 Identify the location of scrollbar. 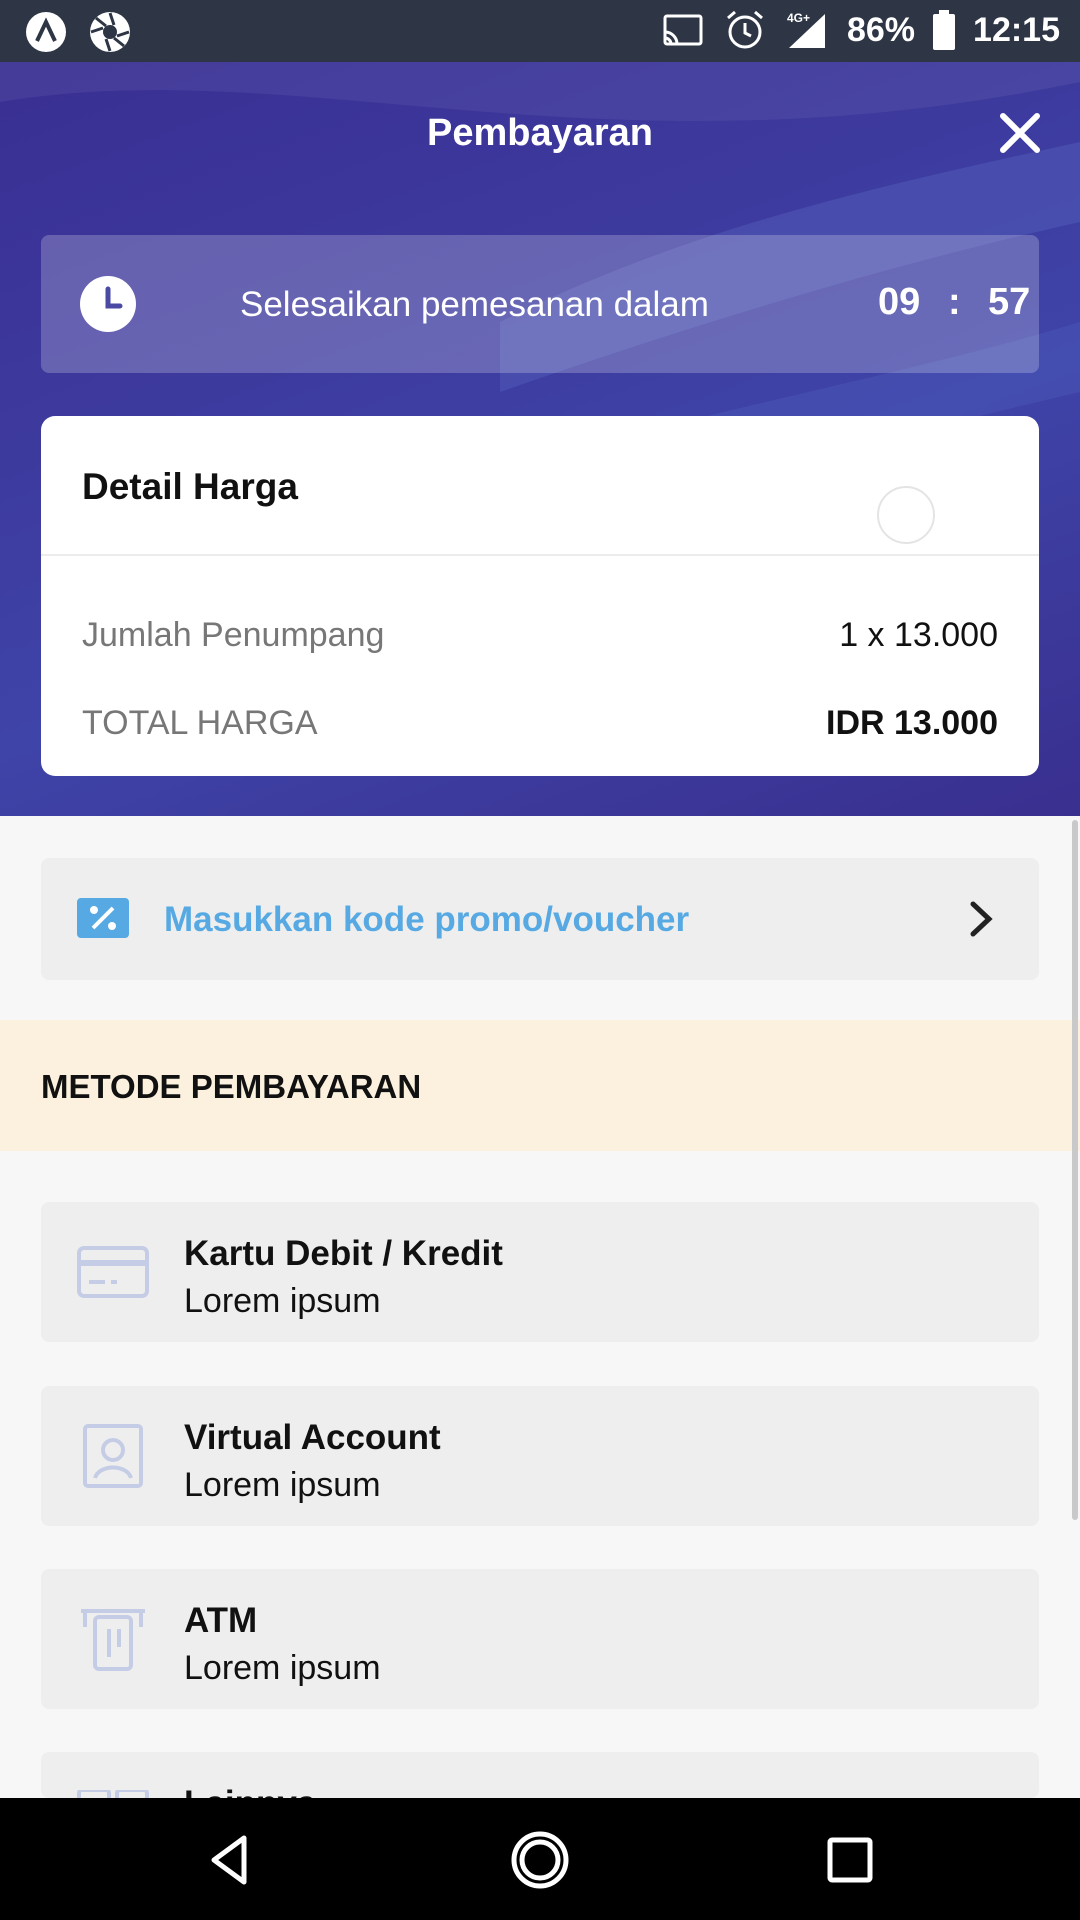
(1075, 1170).